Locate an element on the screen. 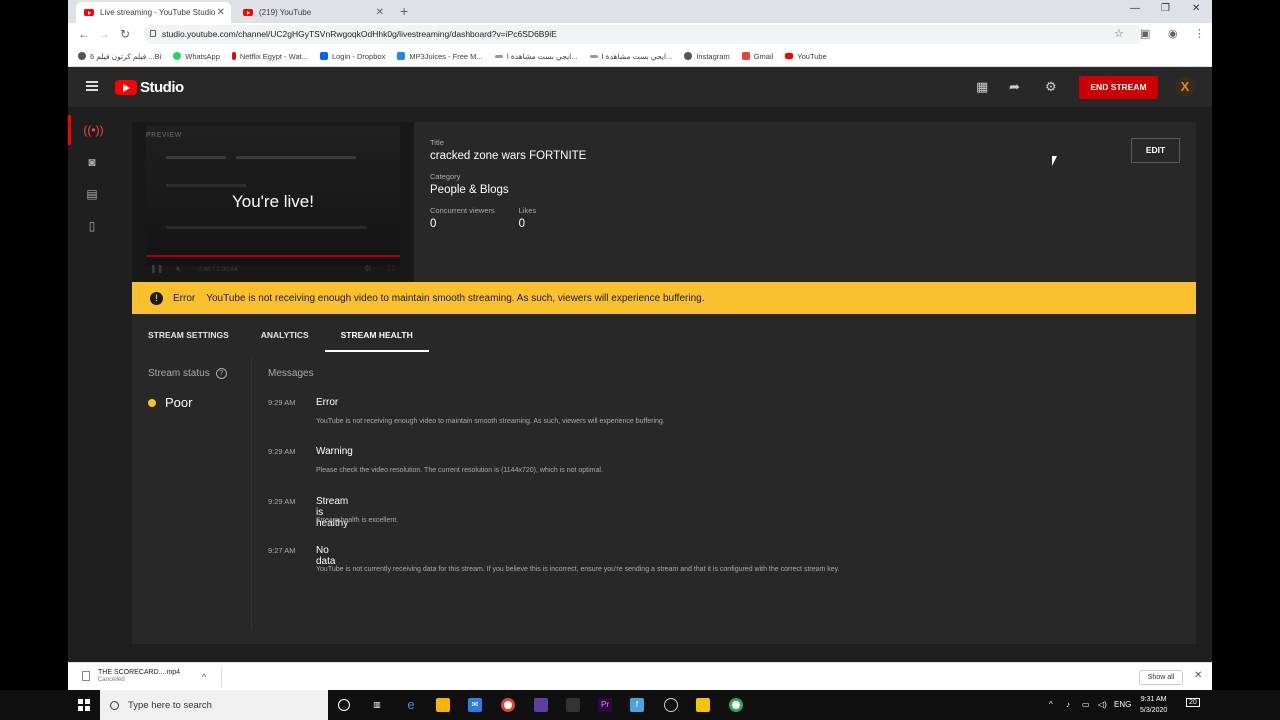  clock: 9:31 AM 5/3/2020 is located at coordinates (1153, 705).